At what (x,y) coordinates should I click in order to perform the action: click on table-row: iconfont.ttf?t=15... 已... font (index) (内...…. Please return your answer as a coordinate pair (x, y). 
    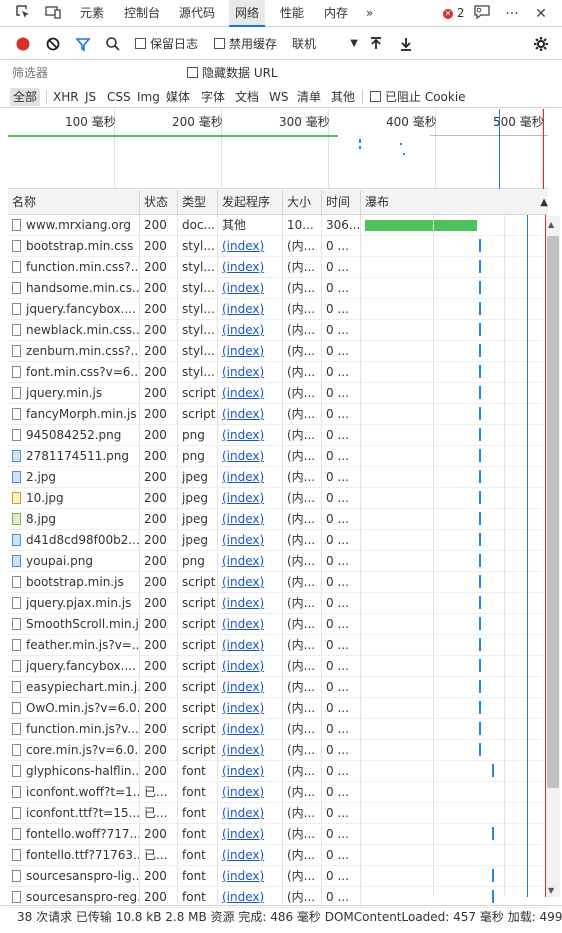
    Looking at the image, I should click on (278, 813).